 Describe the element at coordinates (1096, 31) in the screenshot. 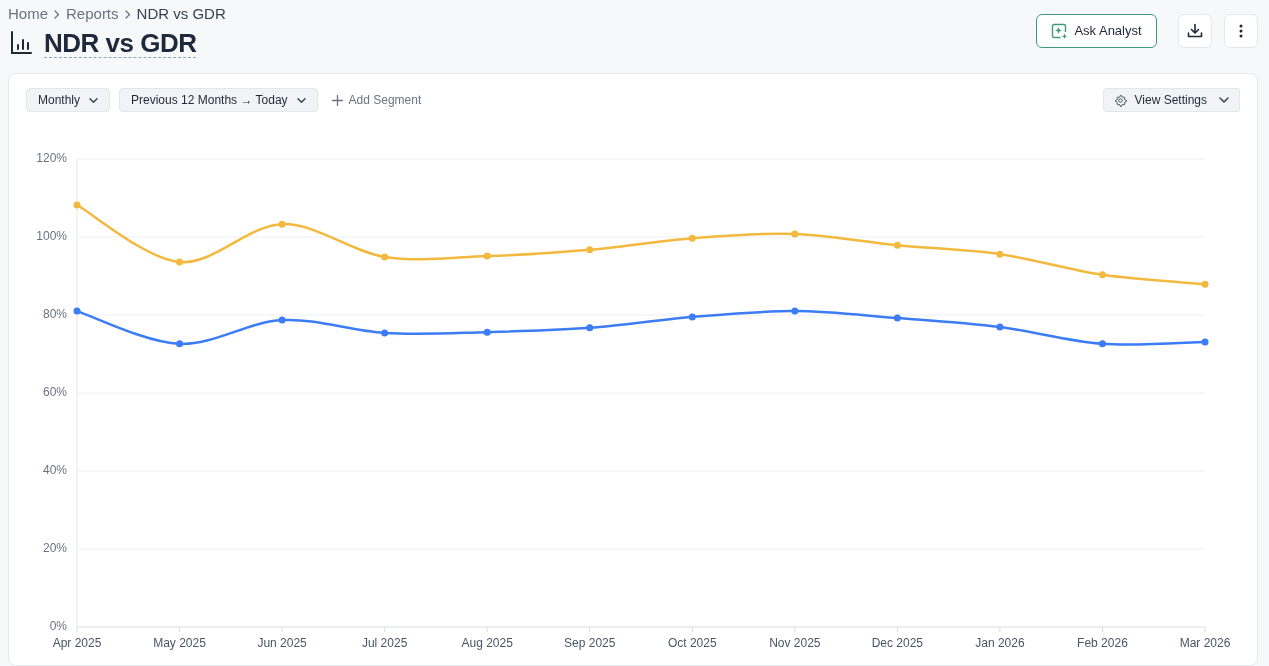

I see `ask-analyst-button: Ask Analyst` at that location.